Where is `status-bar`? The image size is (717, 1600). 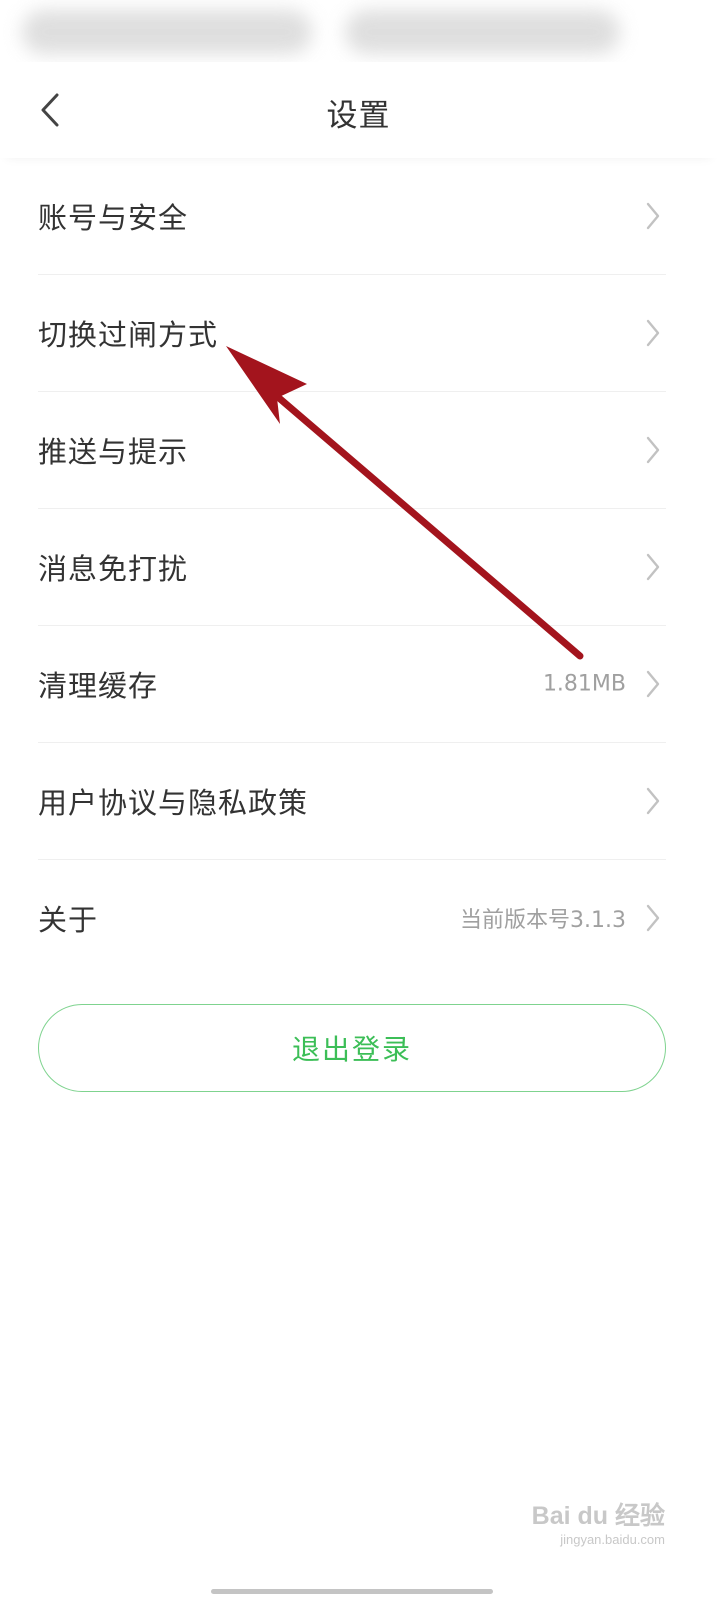
status-bar is located at coordinates (358, 31).